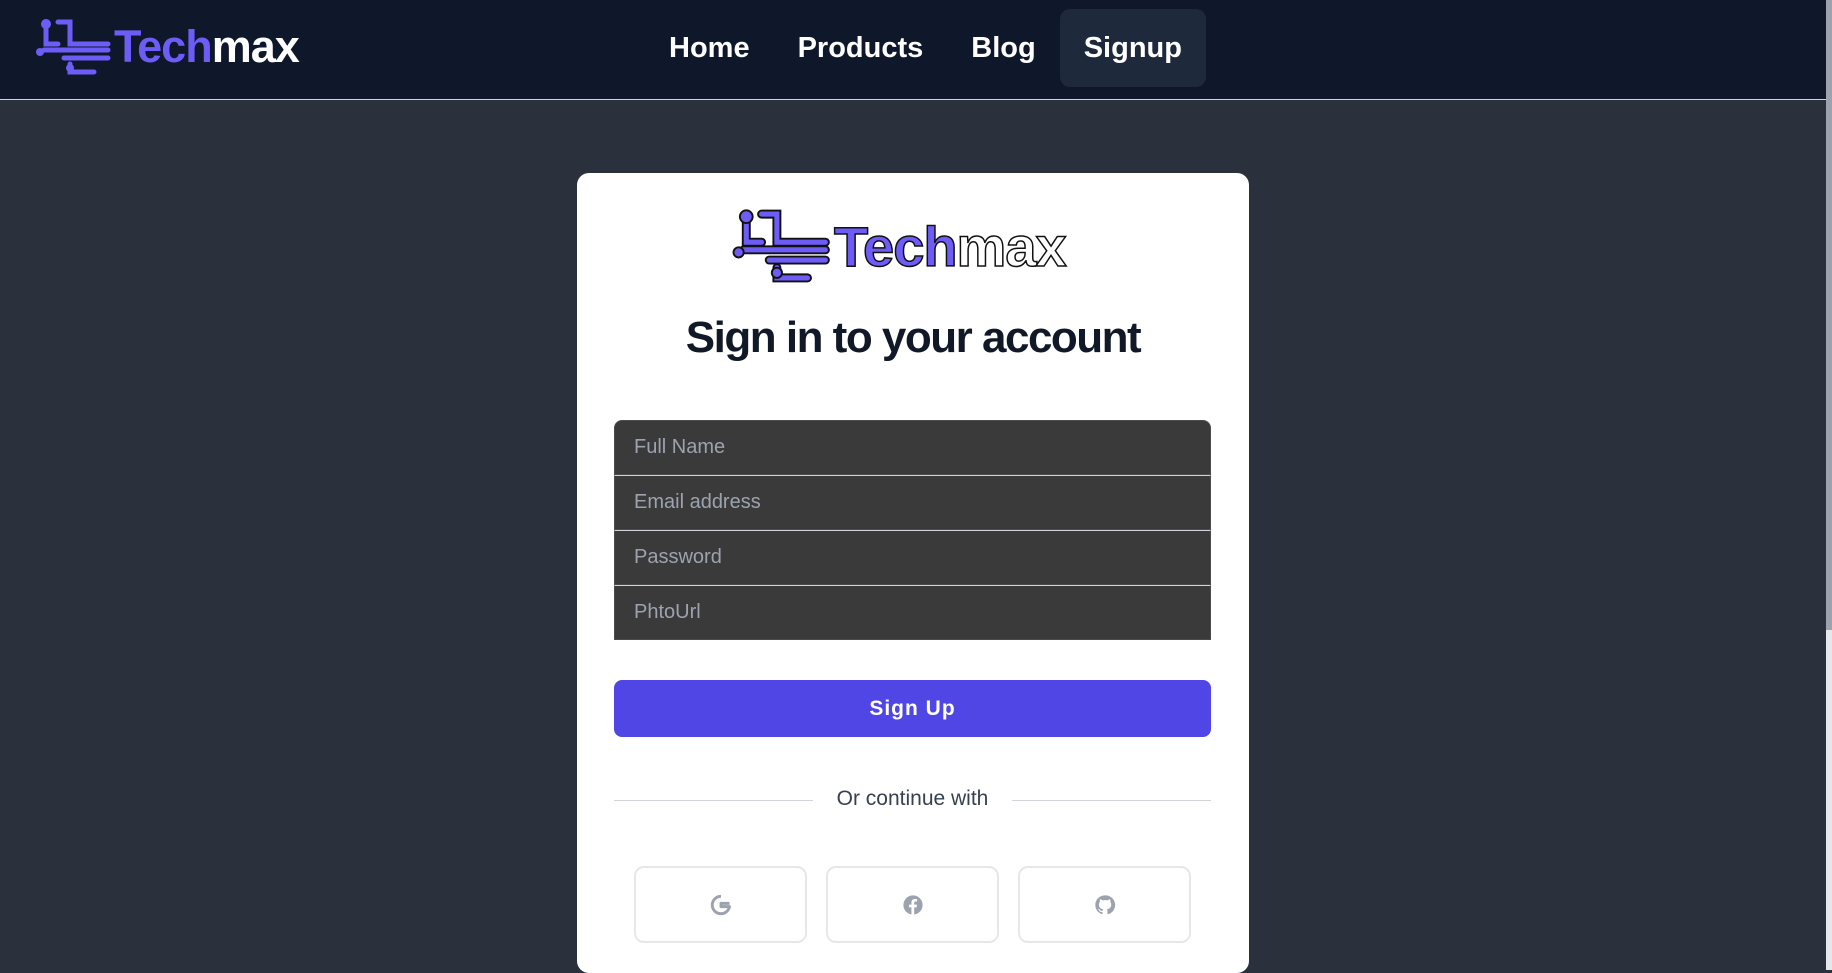  I want to click on google-icon, so click(720, 904).